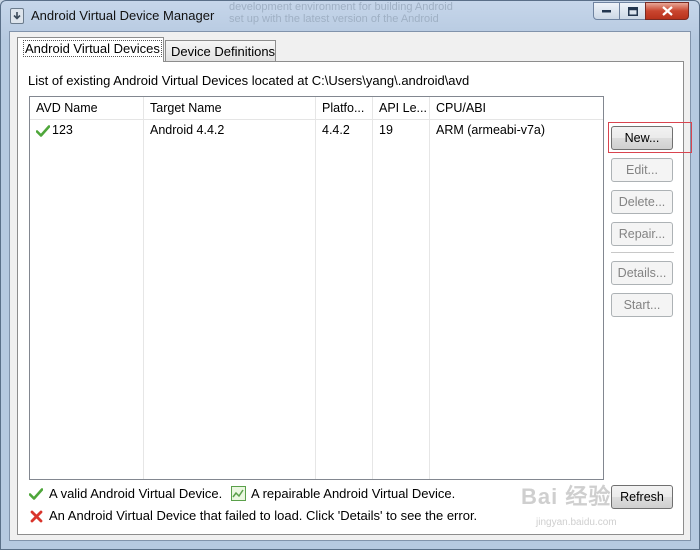 This screenshot has width=700, height=550. Describe the element at coordinates (220, 50) in the screenshot. I see `tab-device-definitions: Device Definitions` at that location.